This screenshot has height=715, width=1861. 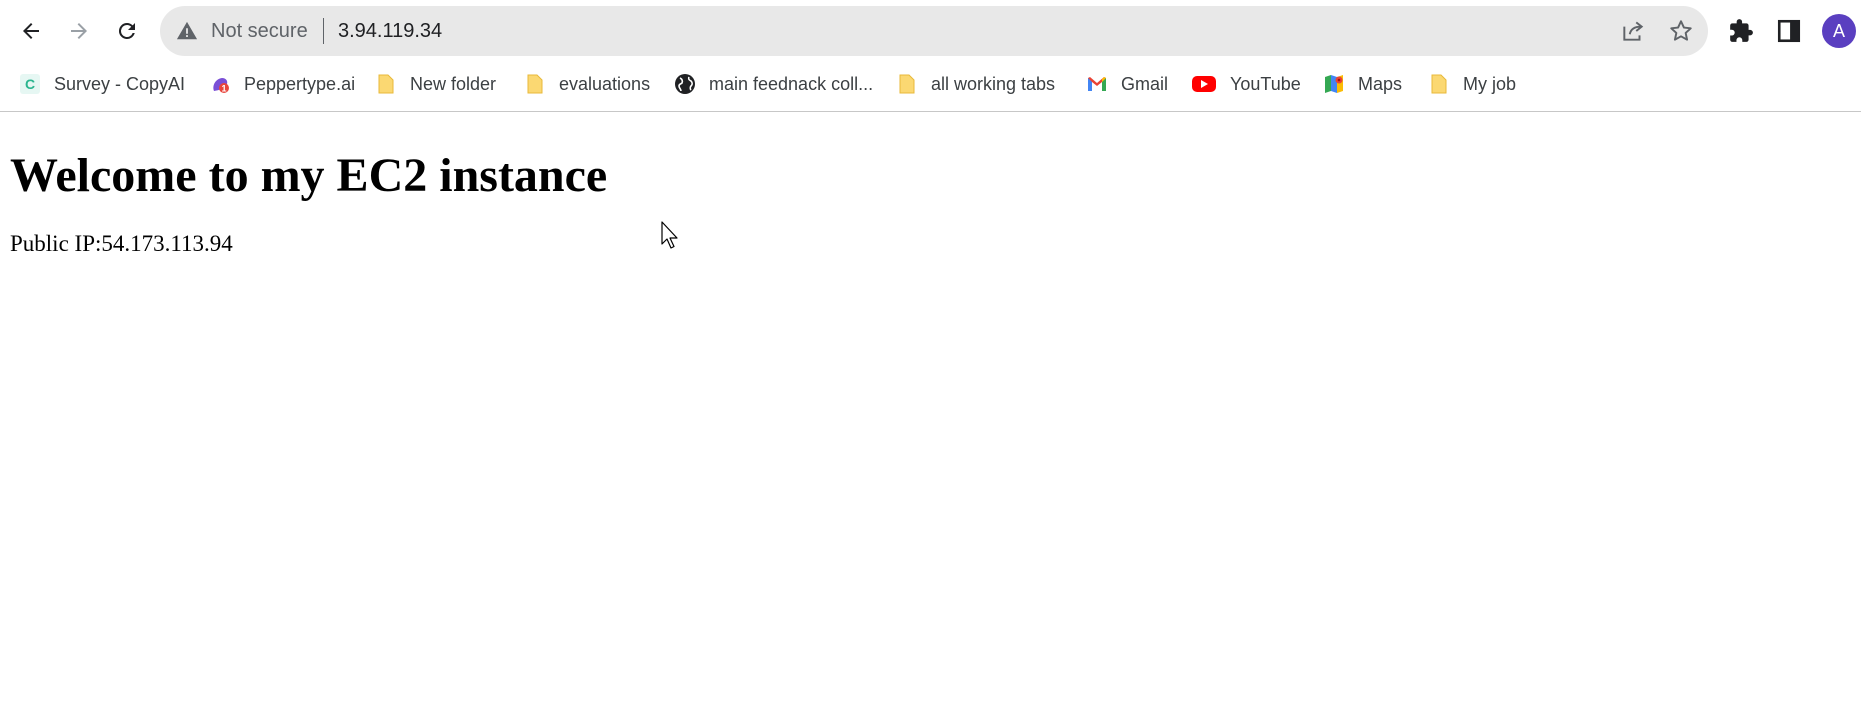 What do you see at coordinates (605, 83) in the screenshot?
I see `bookmark-label: evaluations` at bounding box center [605, 83].